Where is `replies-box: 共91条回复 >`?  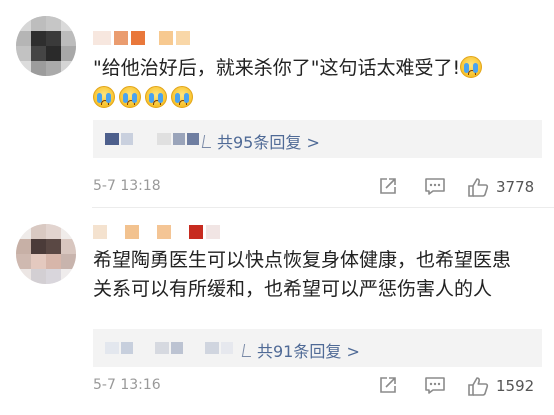
replies-box: 共91条回复 > is located at coordinates (317, 348).